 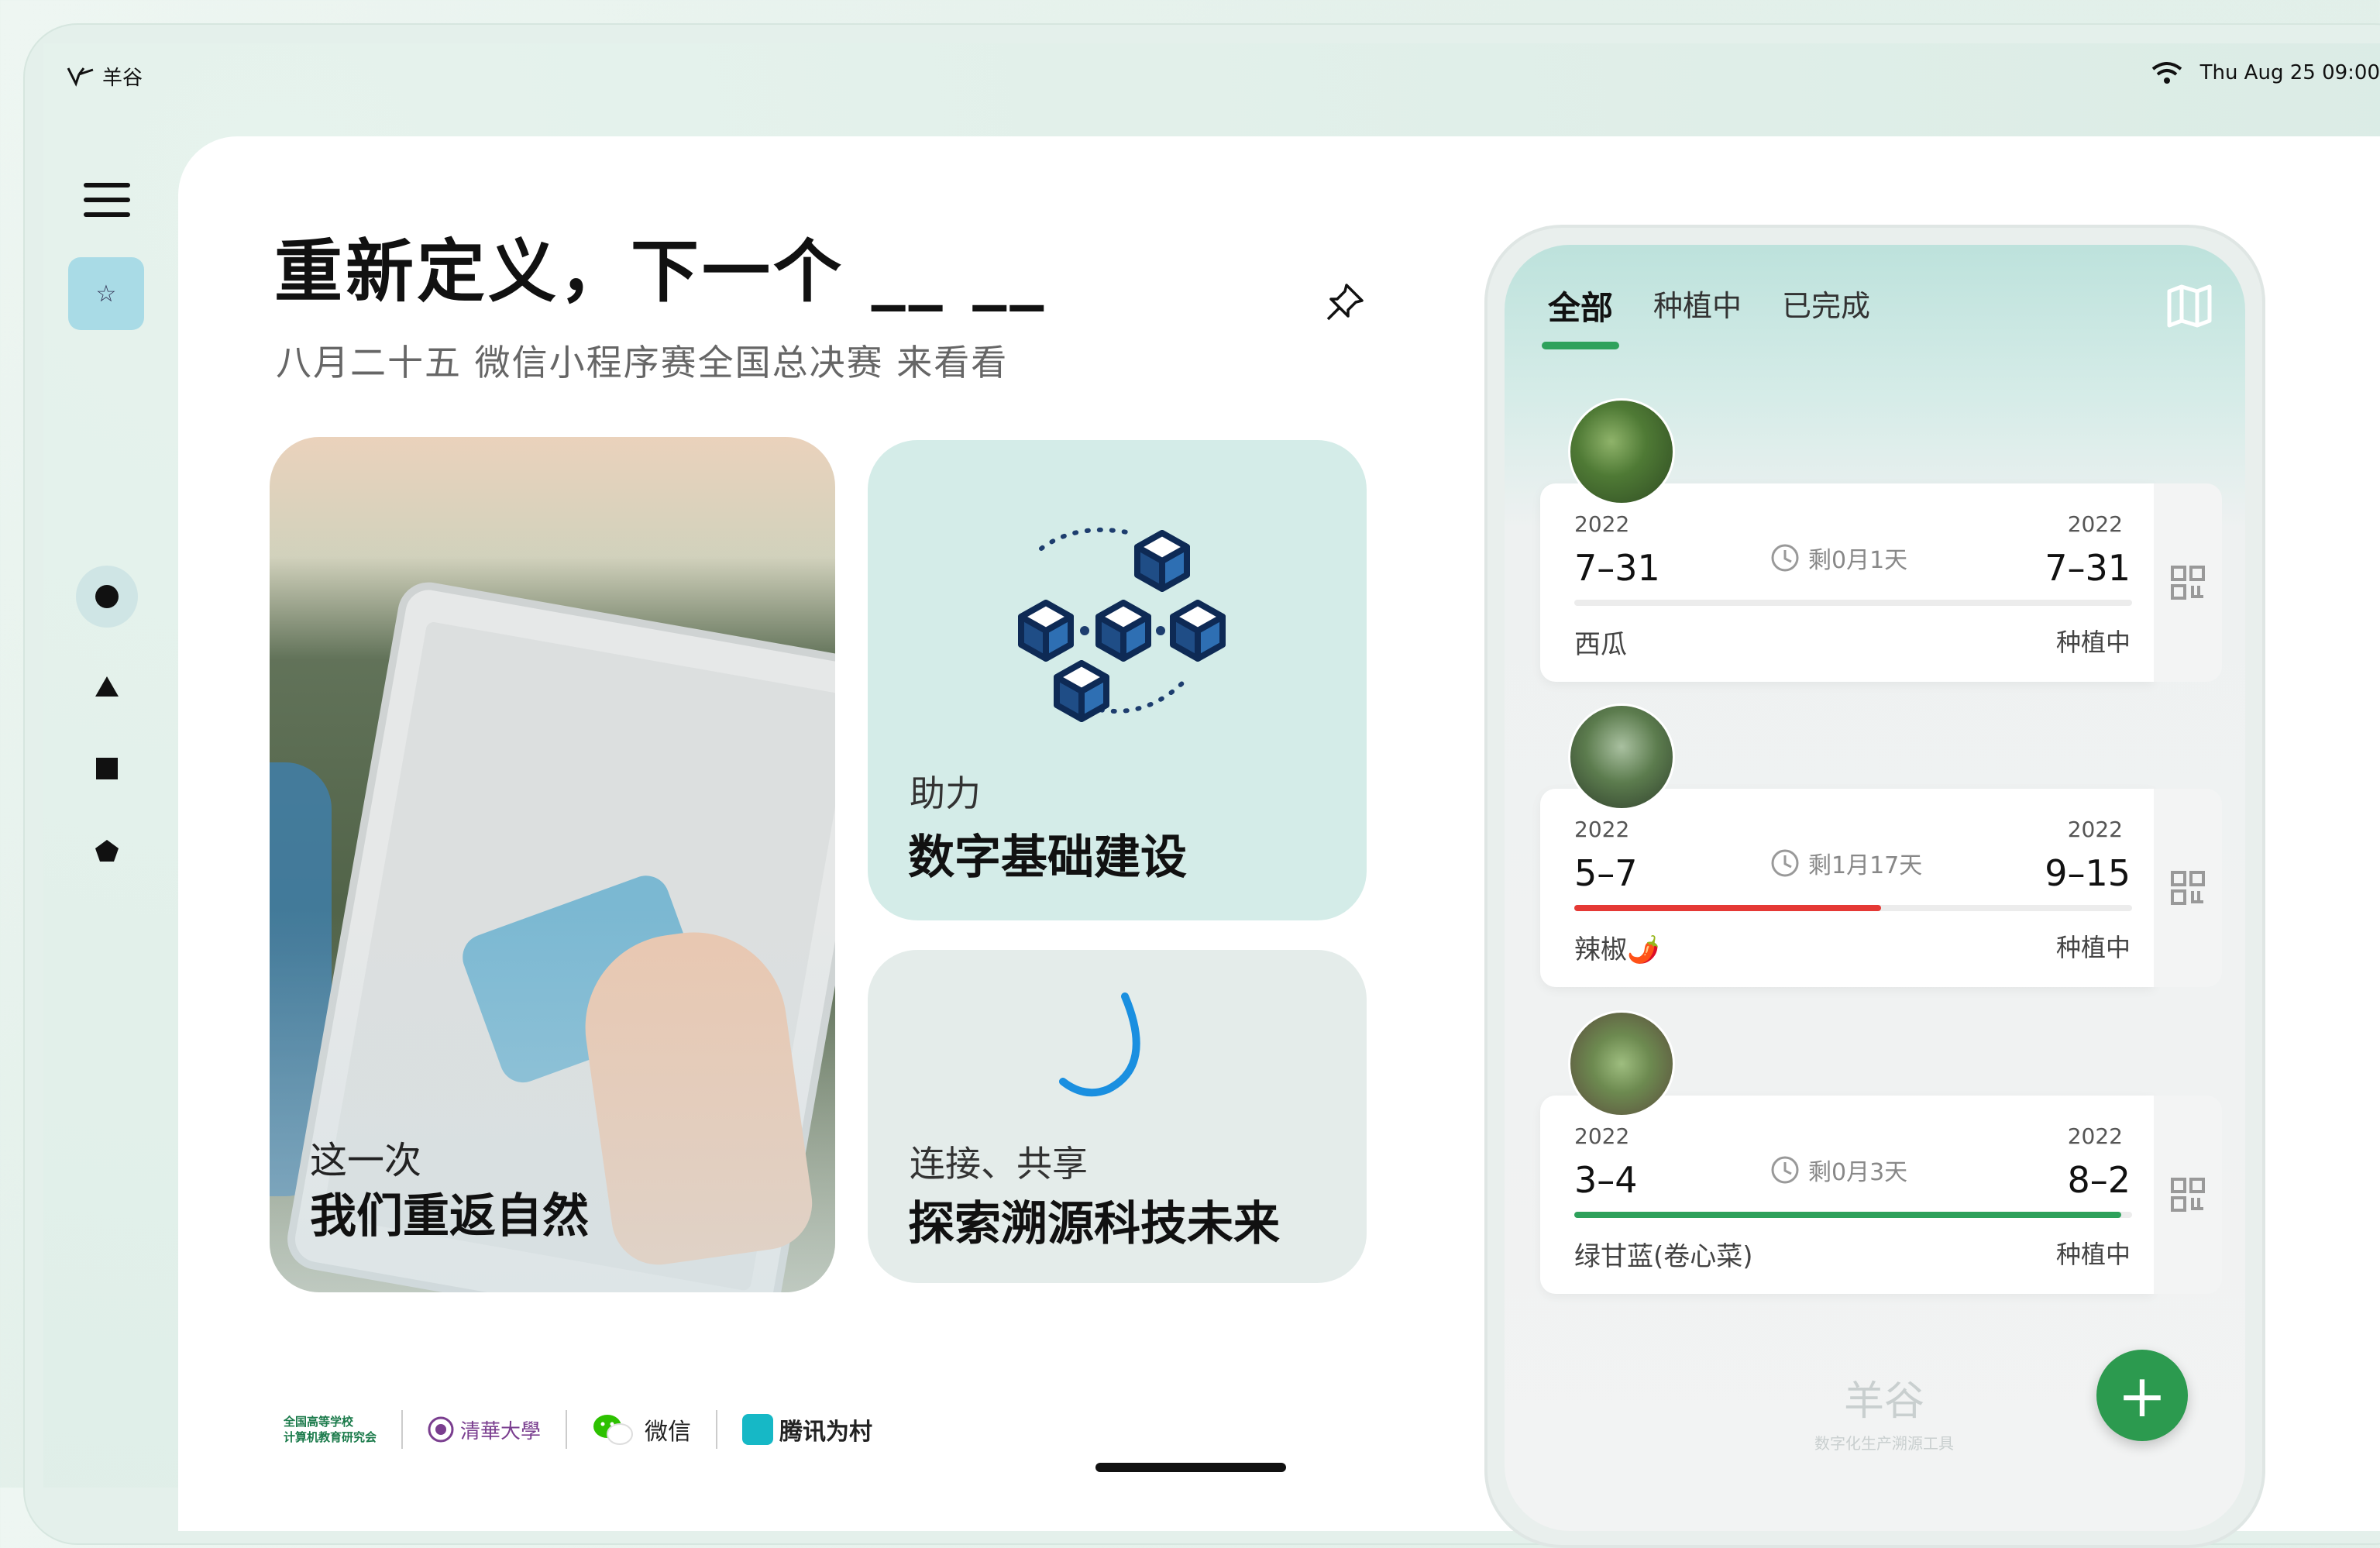 I want to click on end-date: 8–2, so click(x=2099, y=1180).